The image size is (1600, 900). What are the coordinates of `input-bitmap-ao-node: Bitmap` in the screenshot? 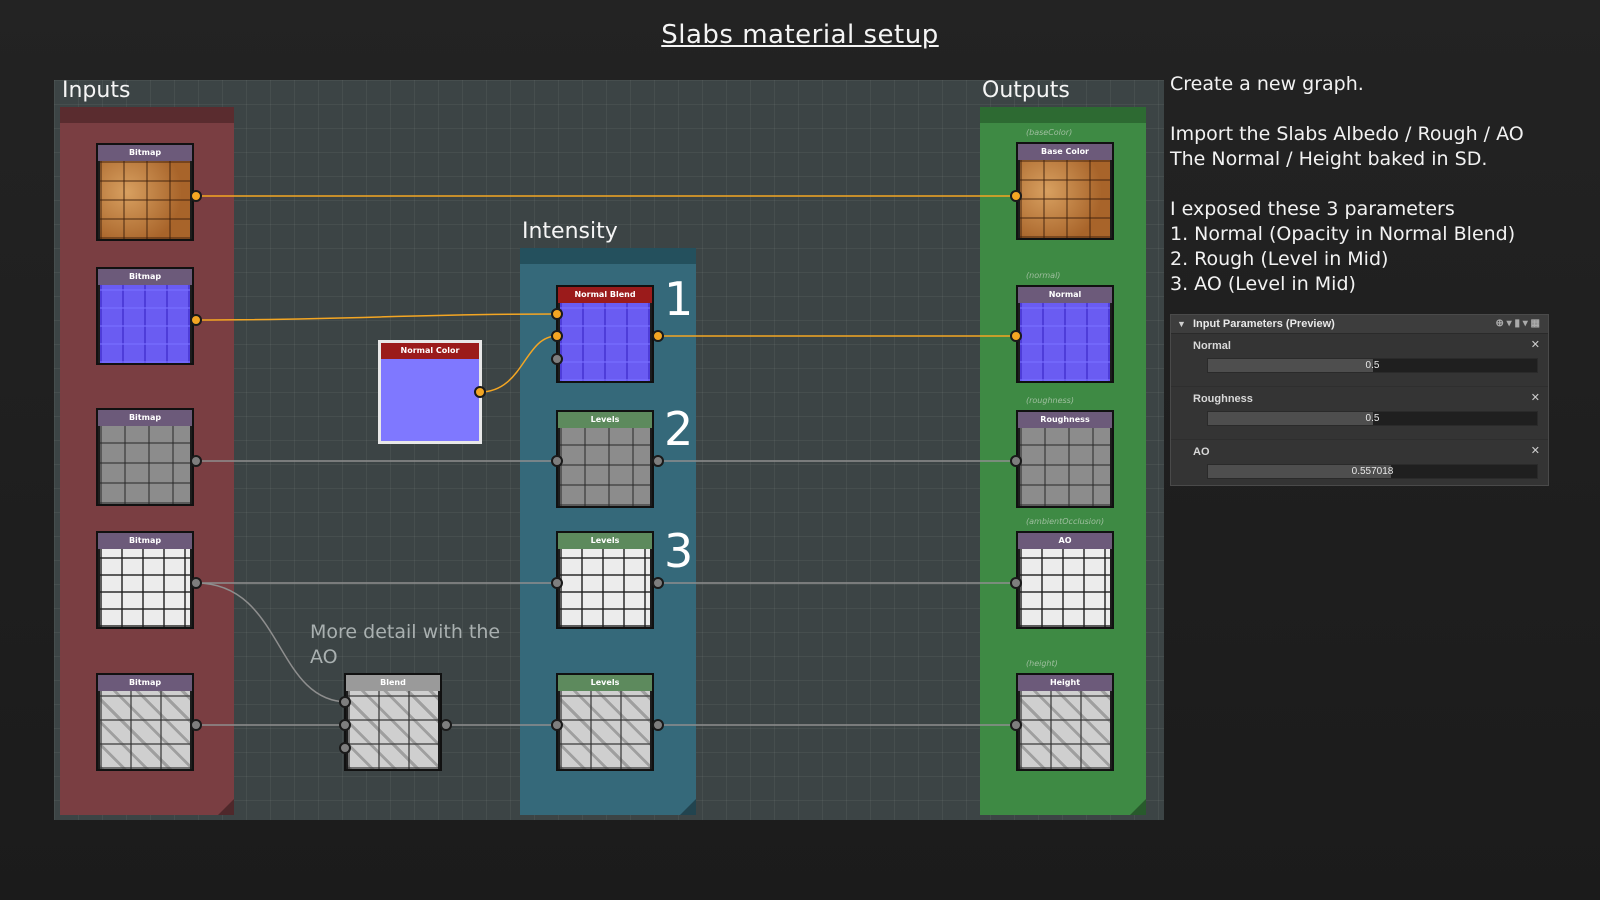 It's located at (145, 580).